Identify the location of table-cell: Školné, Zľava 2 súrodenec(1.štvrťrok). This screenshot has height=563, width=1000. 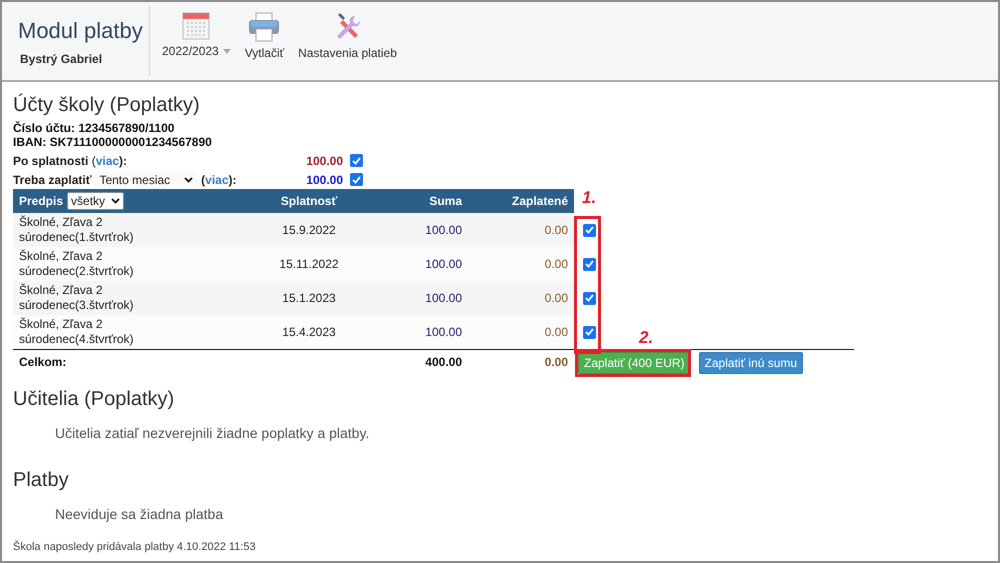
(127, 230).